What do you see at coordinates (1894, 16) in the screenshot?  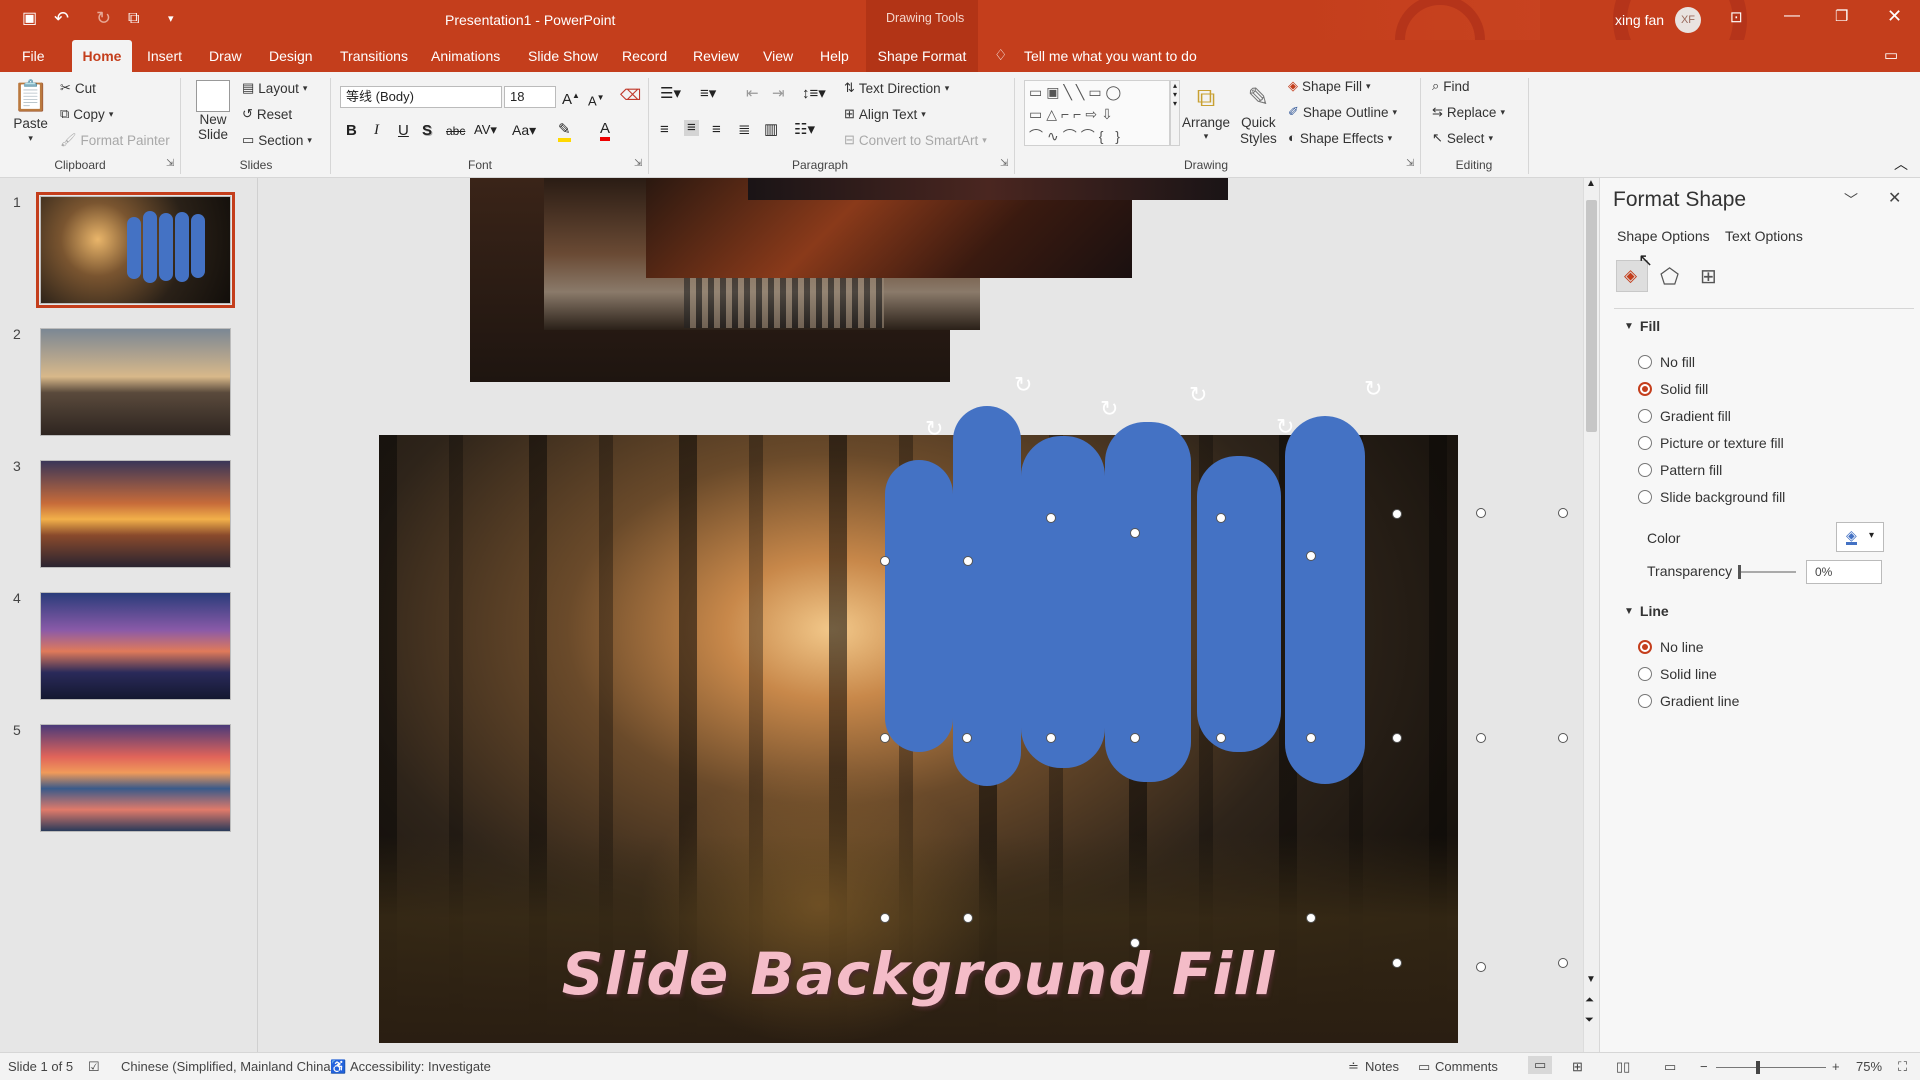 I see `close-window-icon: ✕` at bounding box center [1894, 16].